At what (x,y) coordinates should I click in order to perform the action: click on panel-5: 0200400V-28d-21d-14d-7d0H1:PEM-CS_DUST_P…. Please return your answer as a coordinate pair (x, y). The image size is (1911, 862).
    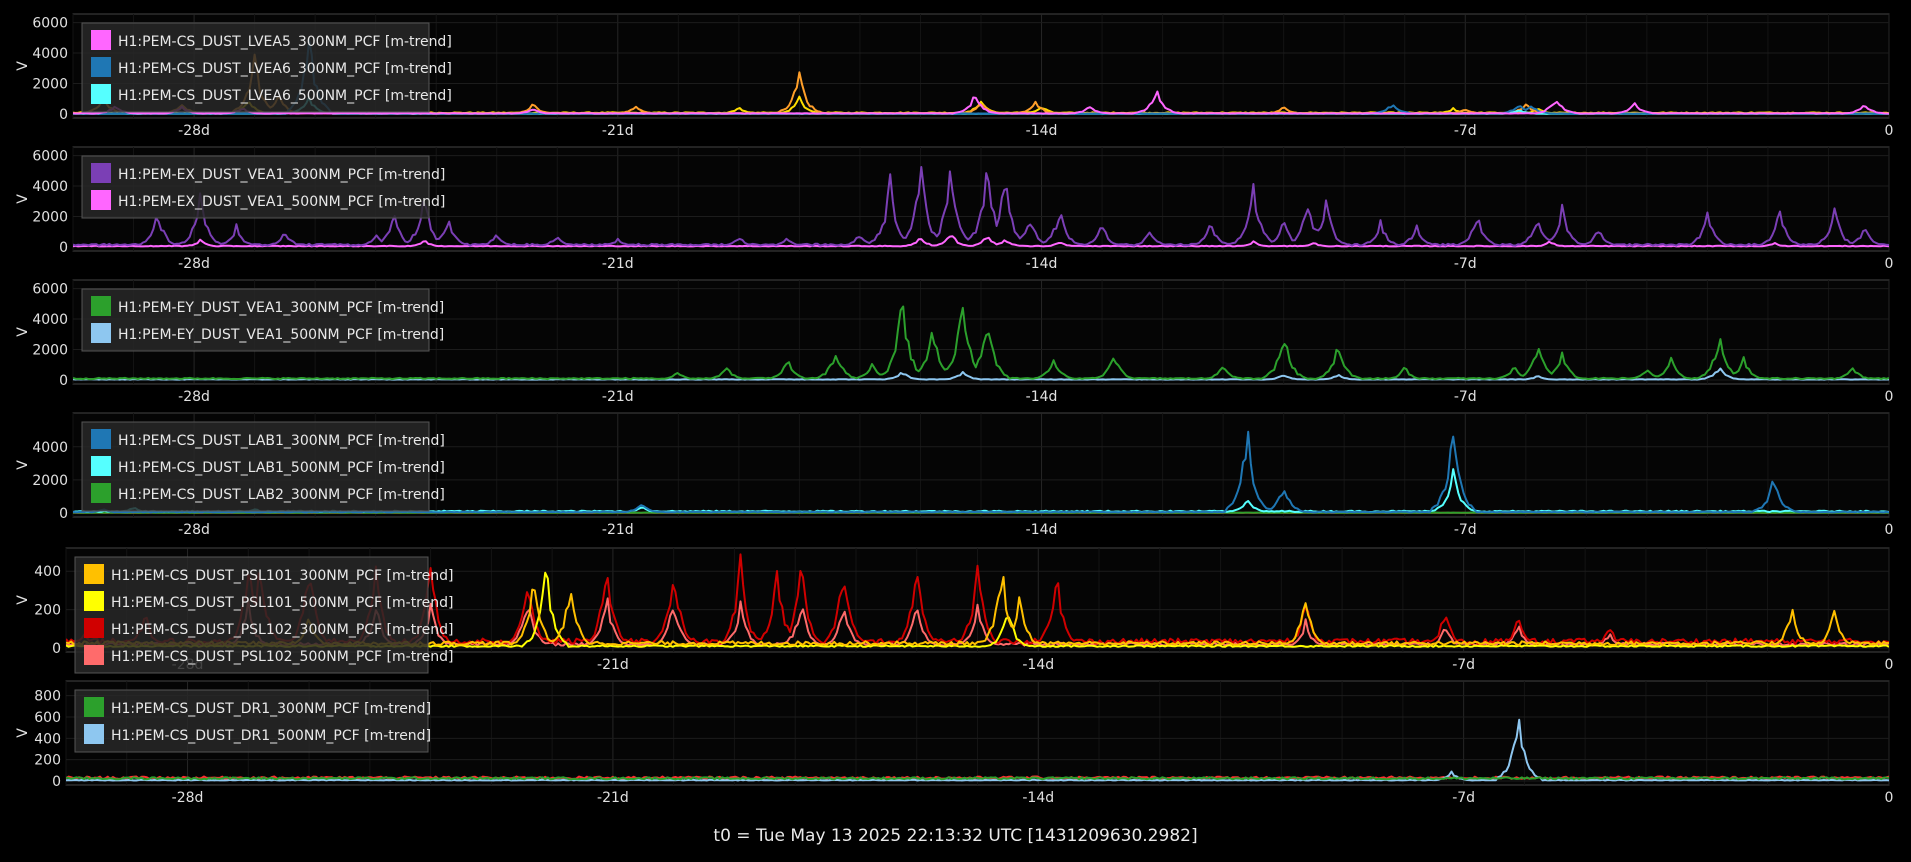
    Looking at the image, I should click on (954, 610).